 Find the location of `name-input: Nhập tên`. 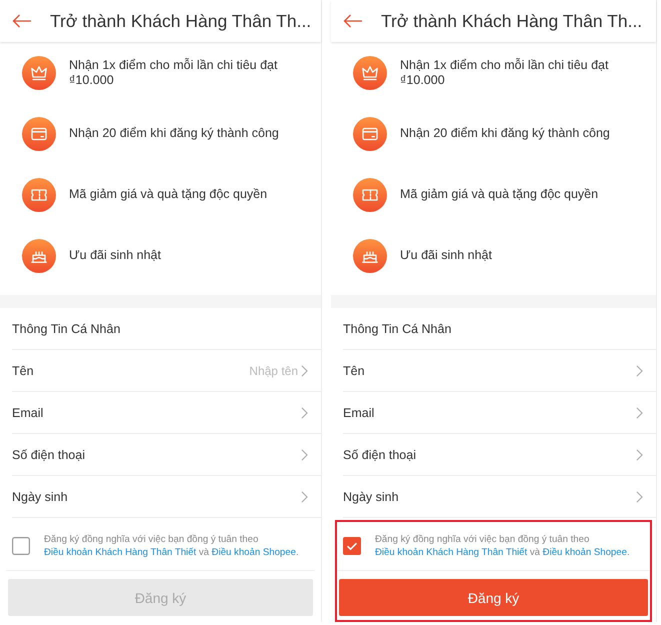

name-input: Nhập tên is located at coordinates (263, 371).